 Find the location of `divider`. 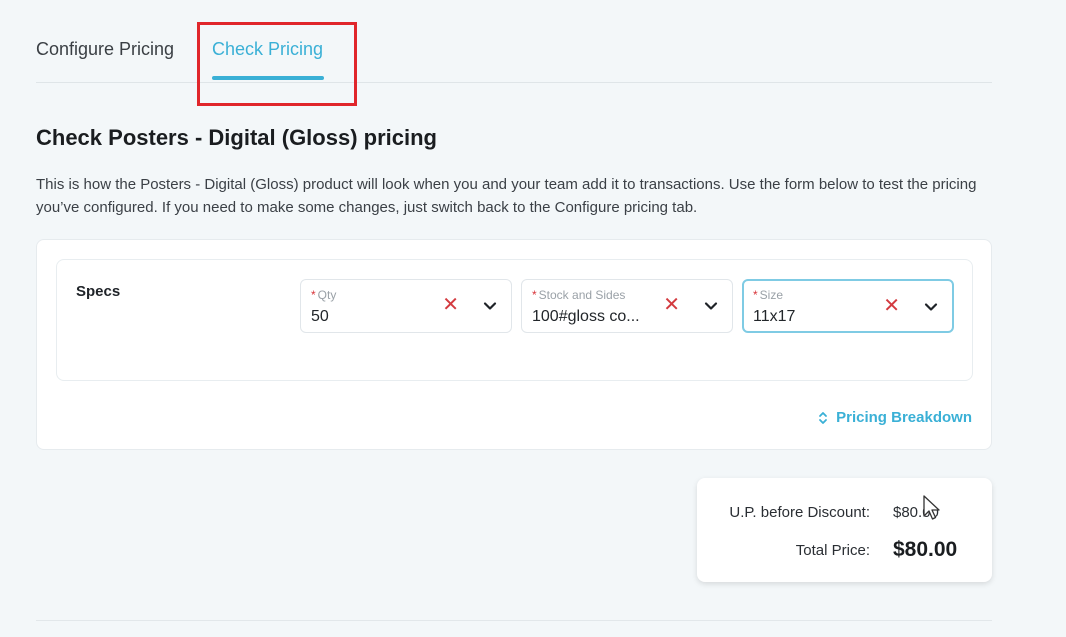

divider is located at coordinates (514, 620).